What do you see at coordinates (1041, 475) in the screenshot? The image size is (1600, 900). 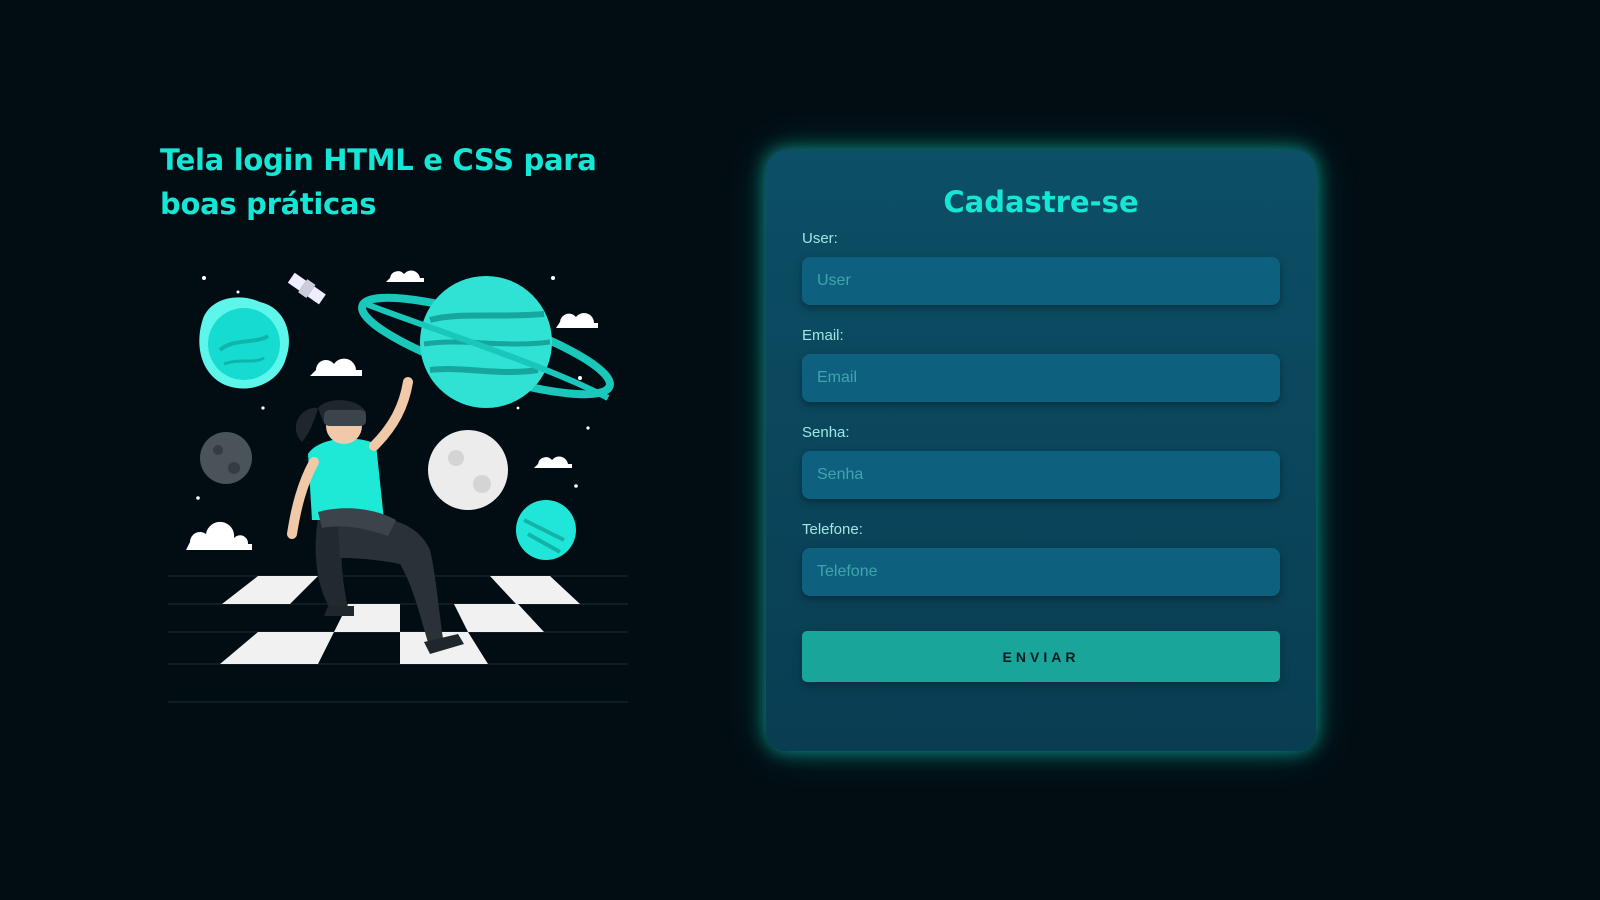 I see `password-input` at bounding box center [1041, 475].